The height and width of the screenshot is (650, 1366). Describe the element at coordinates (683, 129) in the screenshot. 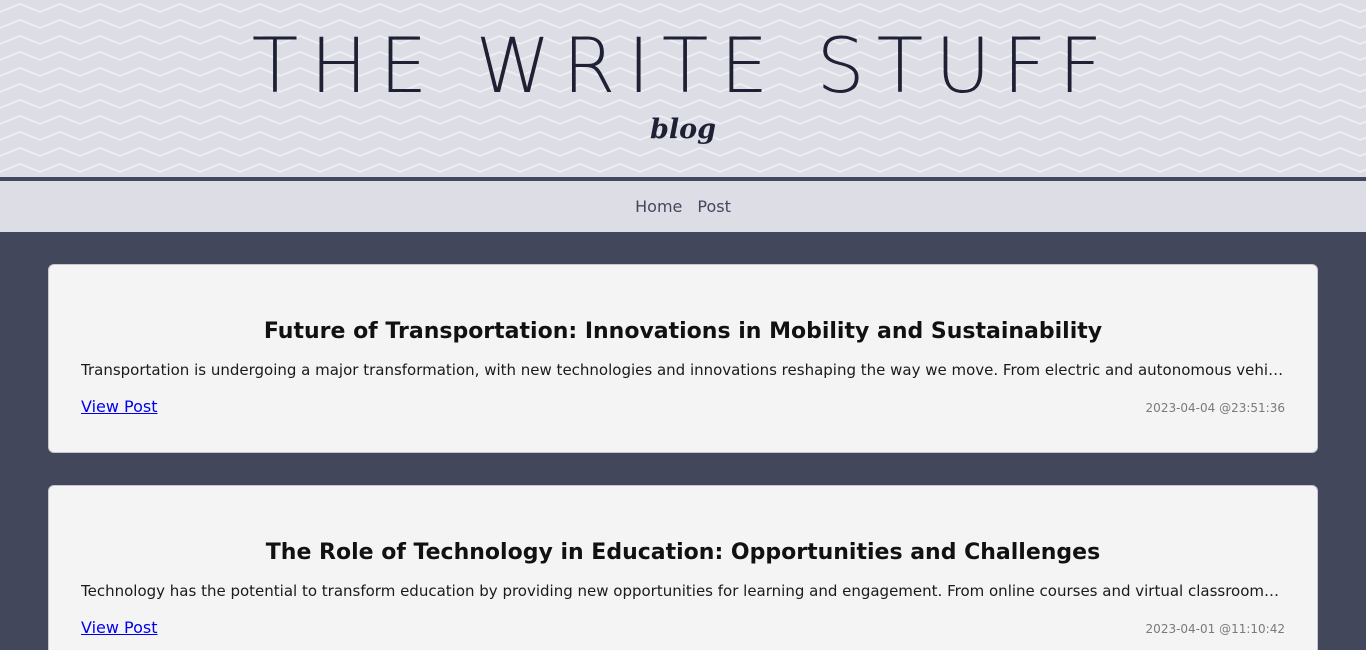

I see `site-subtitle: blog` at that location.